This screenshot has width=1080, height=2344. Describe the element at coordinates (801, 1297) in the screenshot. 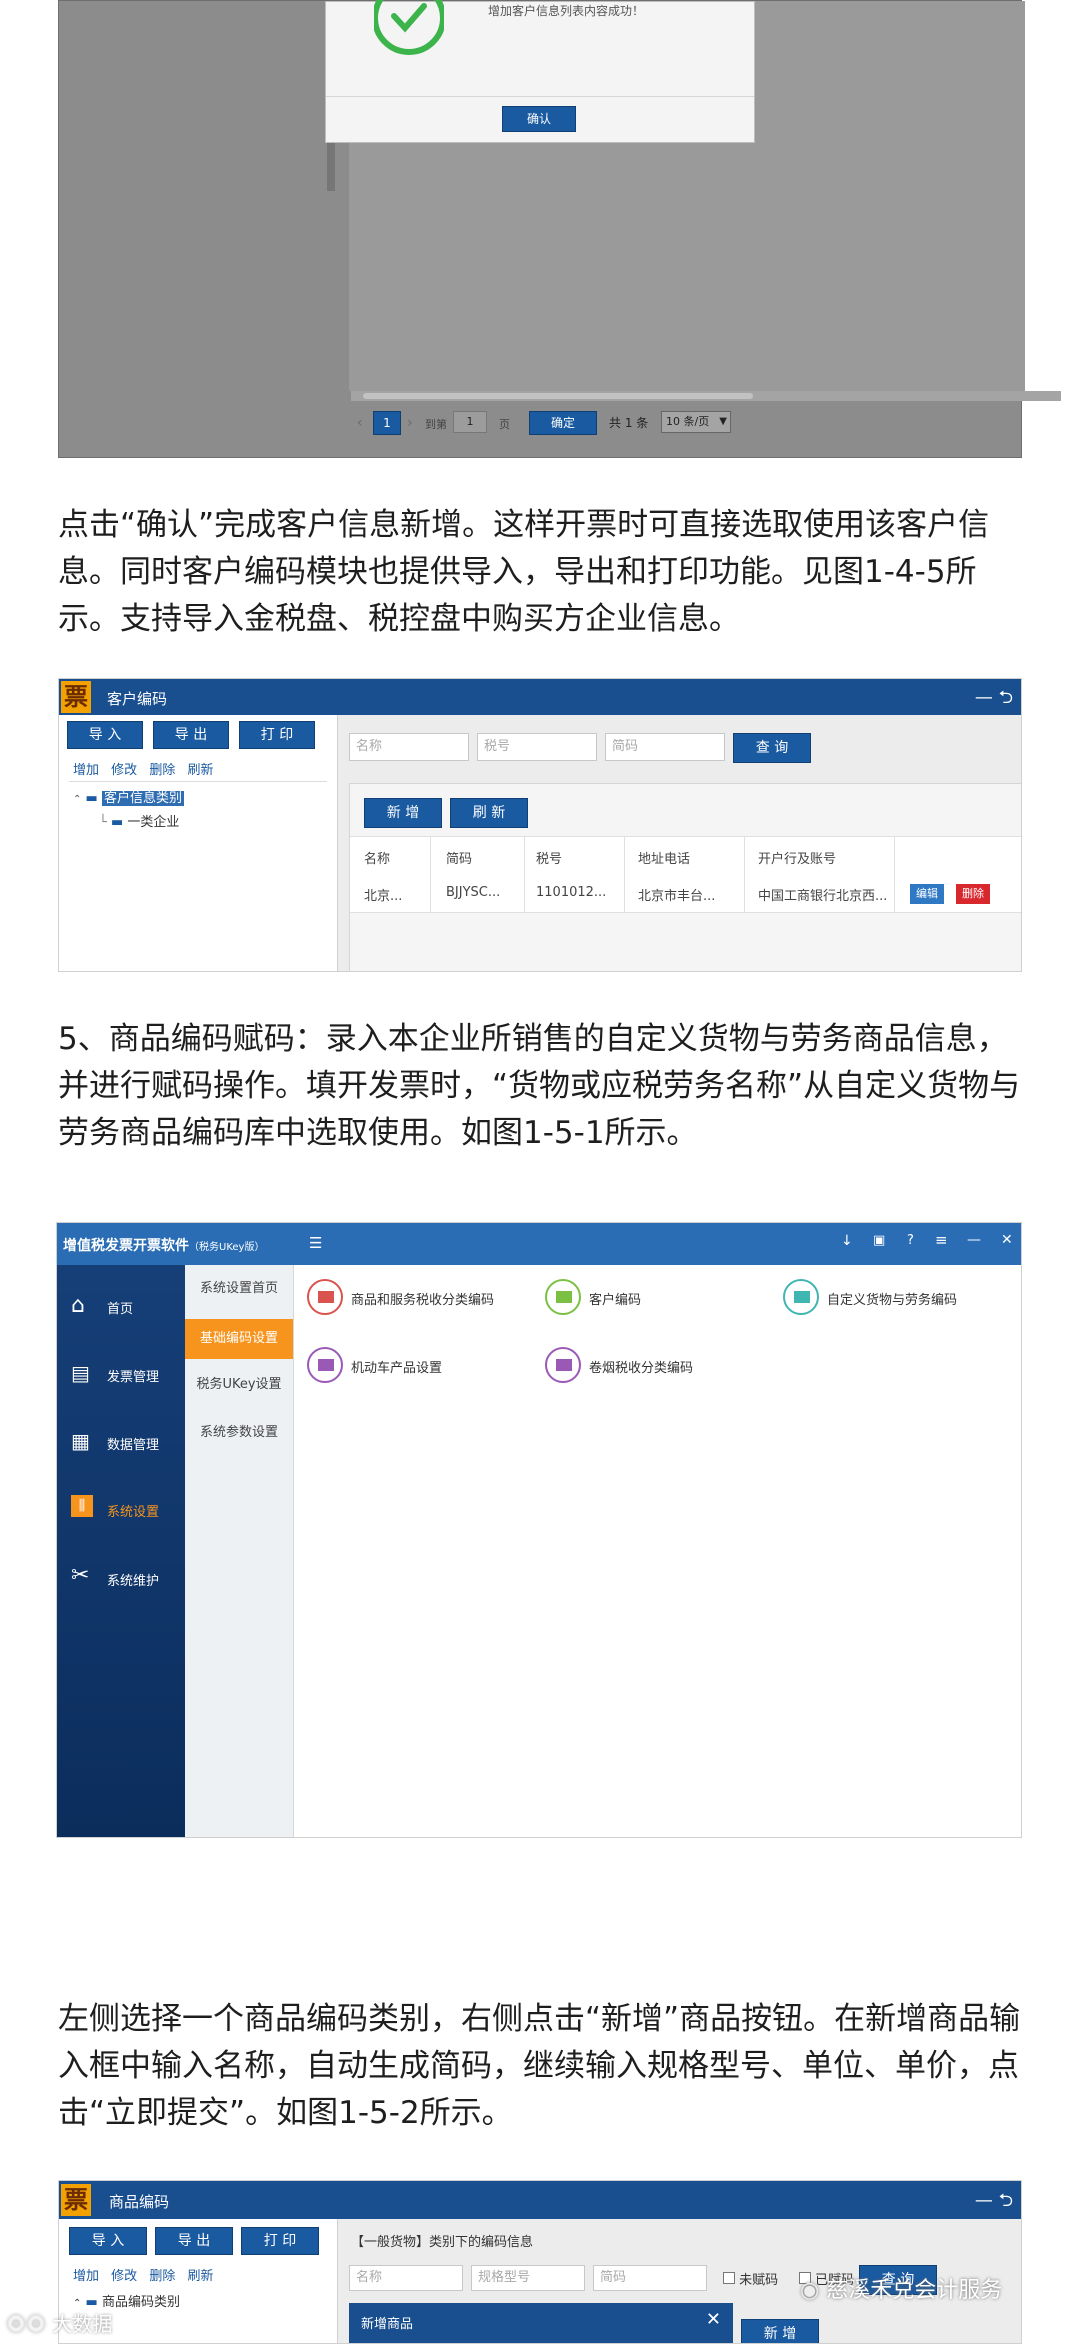

I see `goods-box-icon` at that location.